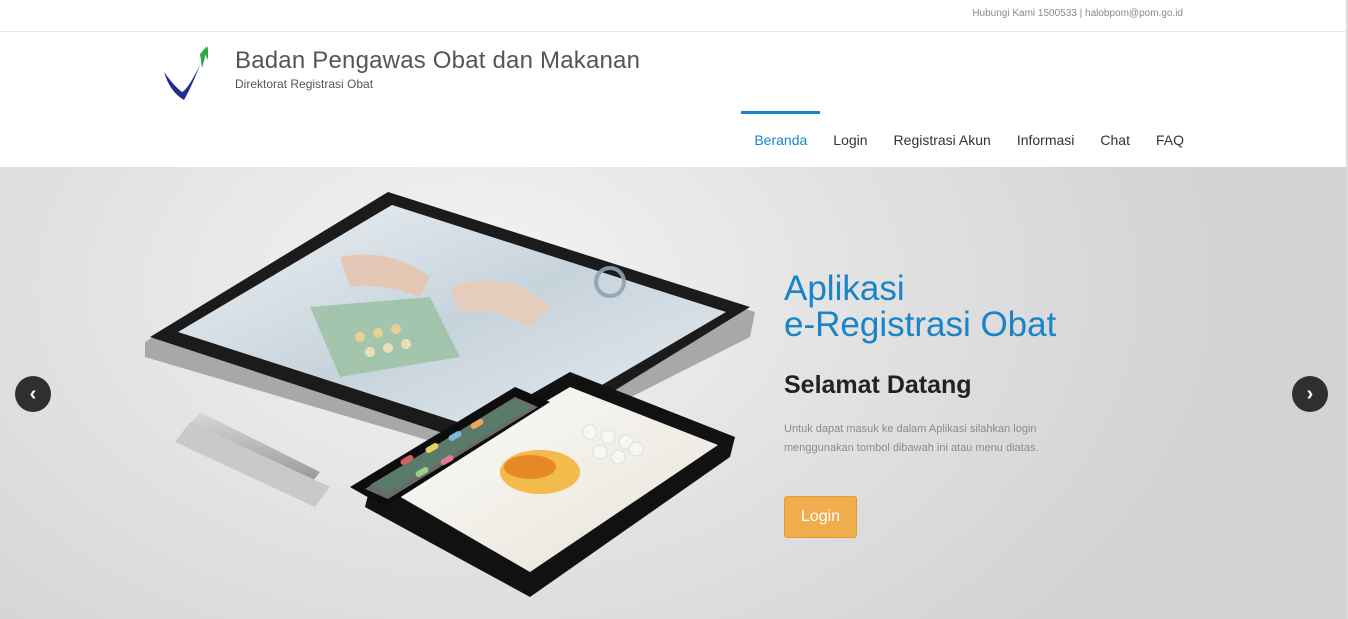  What do you see at coordinates (844, 288) in the screenshot?
I see `hero-title-line1: Aplikasi` at bounding box center [844, 288].